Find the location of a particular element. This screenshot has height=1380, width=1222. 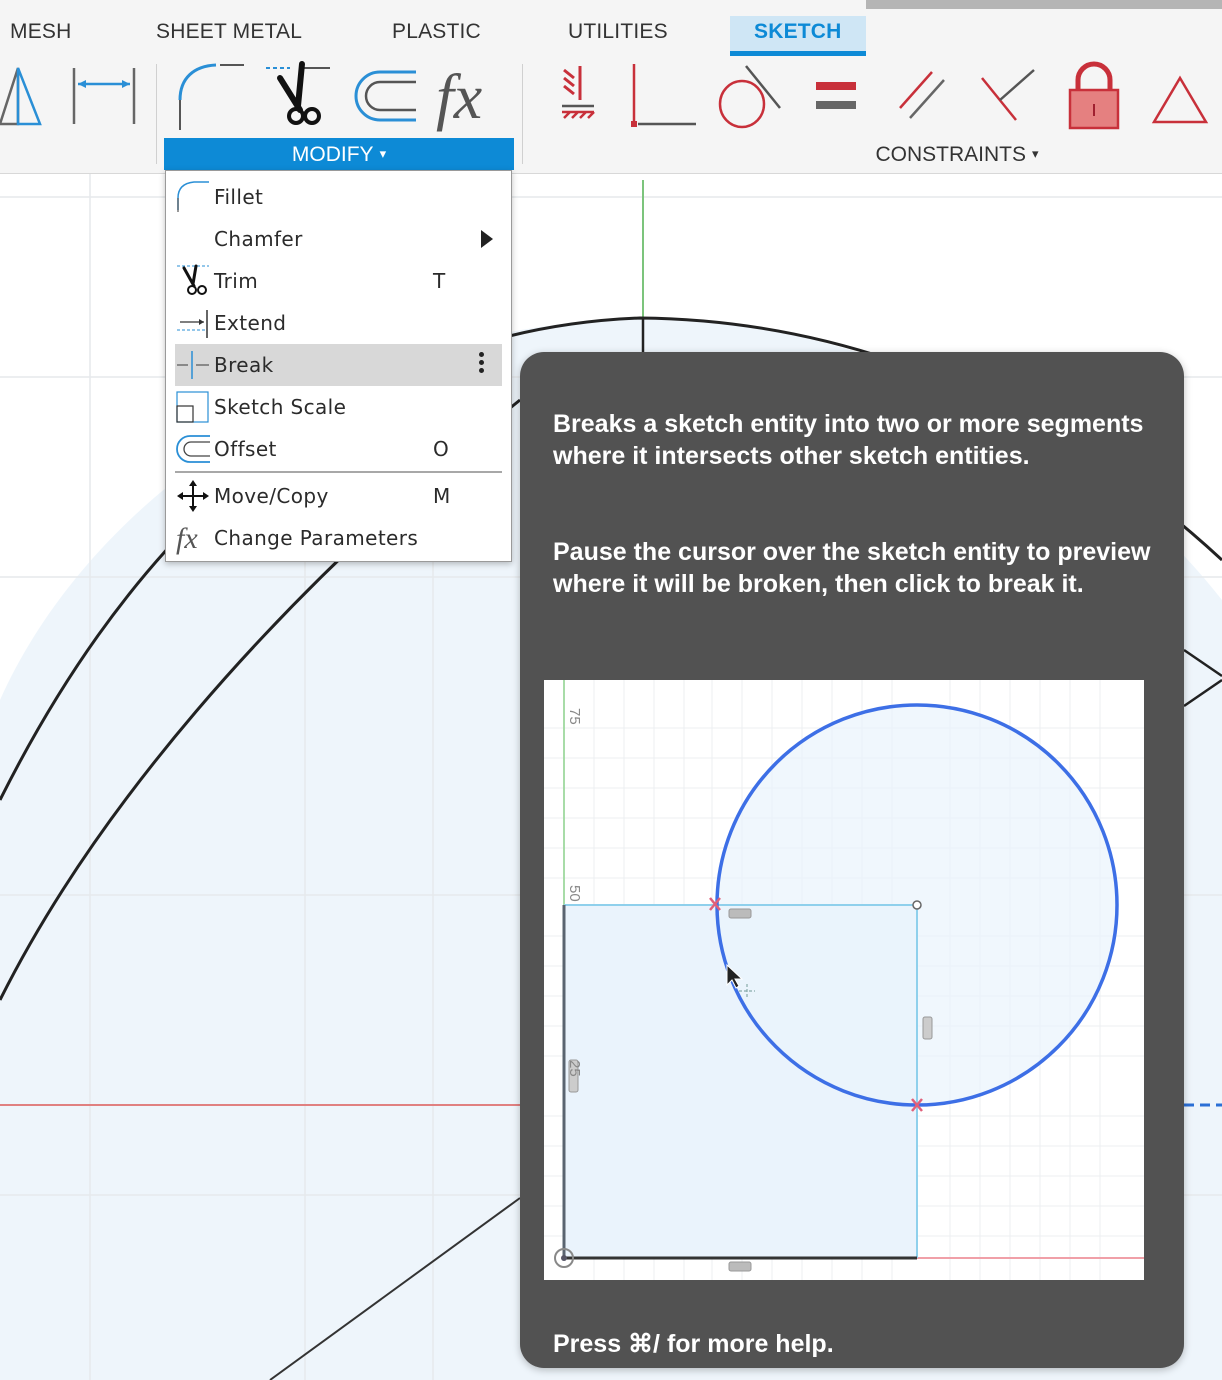

sketch-scale-icon is located at coordinates (193, 407).